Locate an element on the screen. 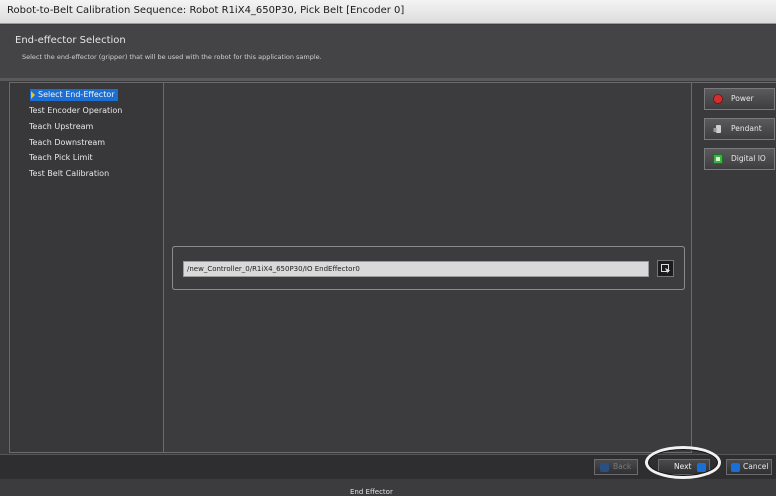  step-select-end-effector: Select End-Effector is located at coordinates (74, 95).